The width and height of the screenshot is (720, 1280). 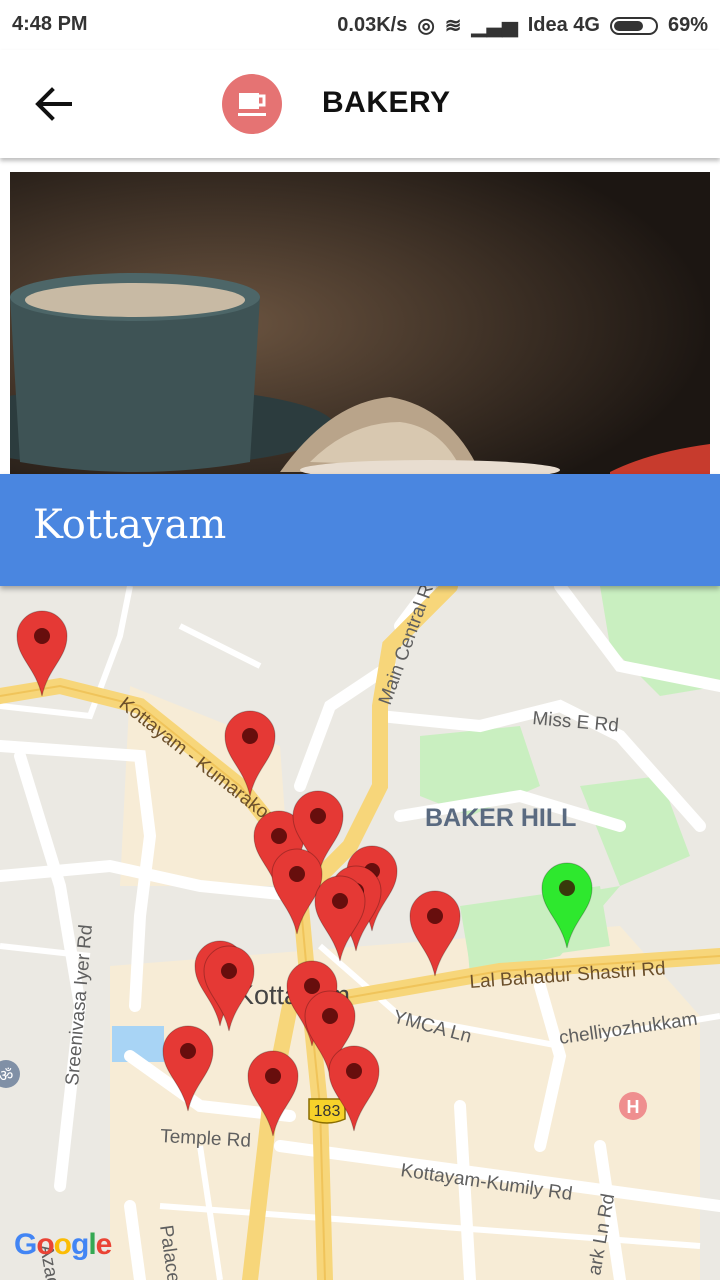 What do you see at coordinates (50, 24) in the screenshot?
I see `status-time: 4:48 PM` at bounding box center [50, 24].